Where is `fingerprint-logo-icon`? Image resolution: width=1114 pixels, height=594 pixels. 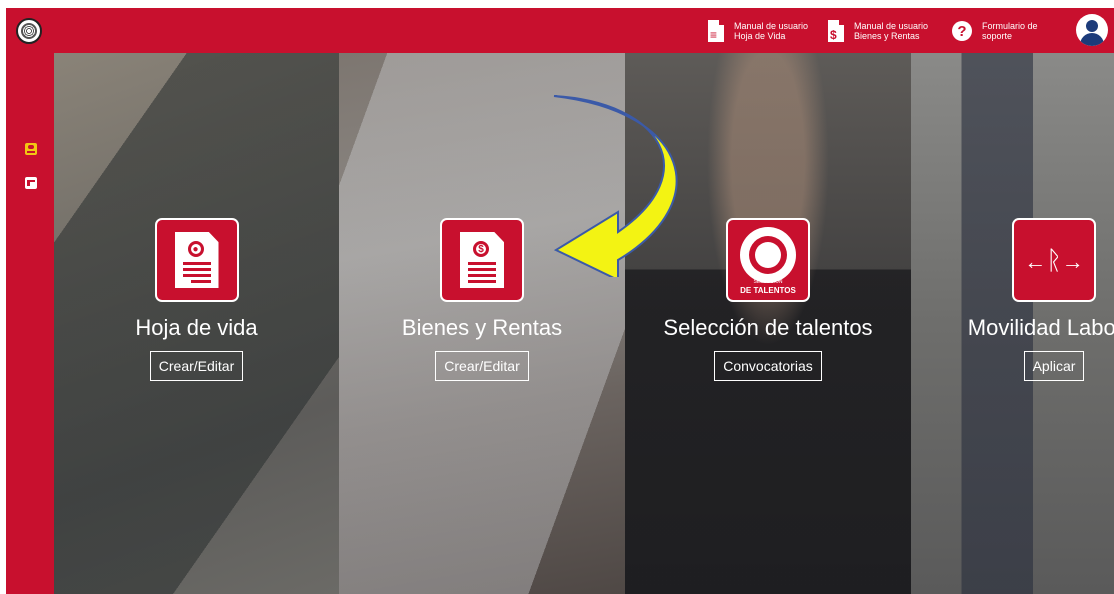 fingerprint-logo-icon is located at coordinates (29, 31).